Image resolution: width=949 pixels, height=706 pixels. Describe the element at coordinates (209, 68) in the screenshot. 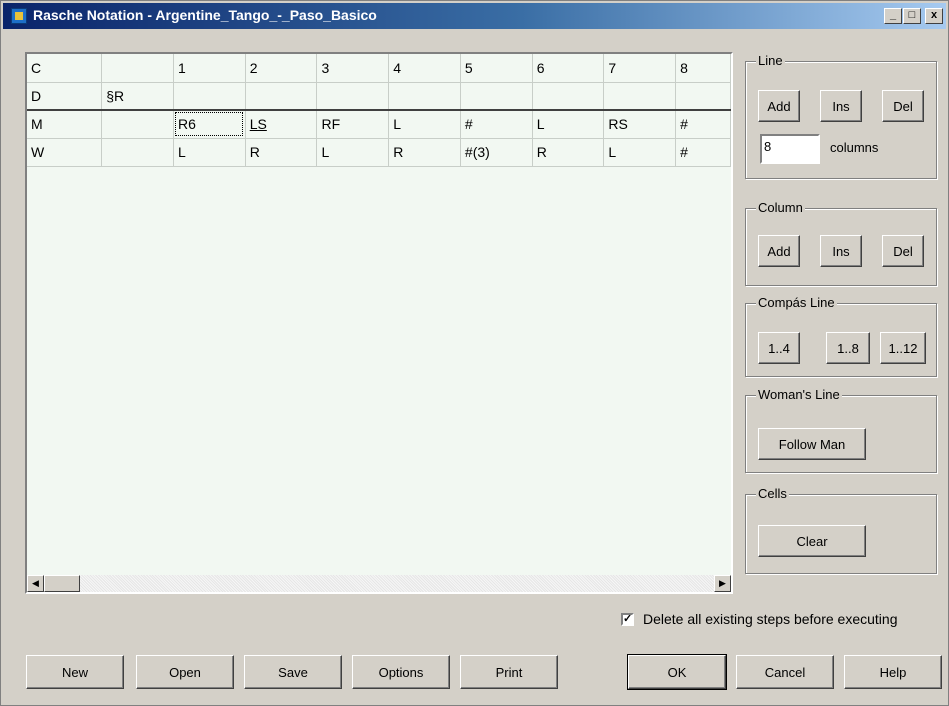

I see `grid-cell: 1` at that location.